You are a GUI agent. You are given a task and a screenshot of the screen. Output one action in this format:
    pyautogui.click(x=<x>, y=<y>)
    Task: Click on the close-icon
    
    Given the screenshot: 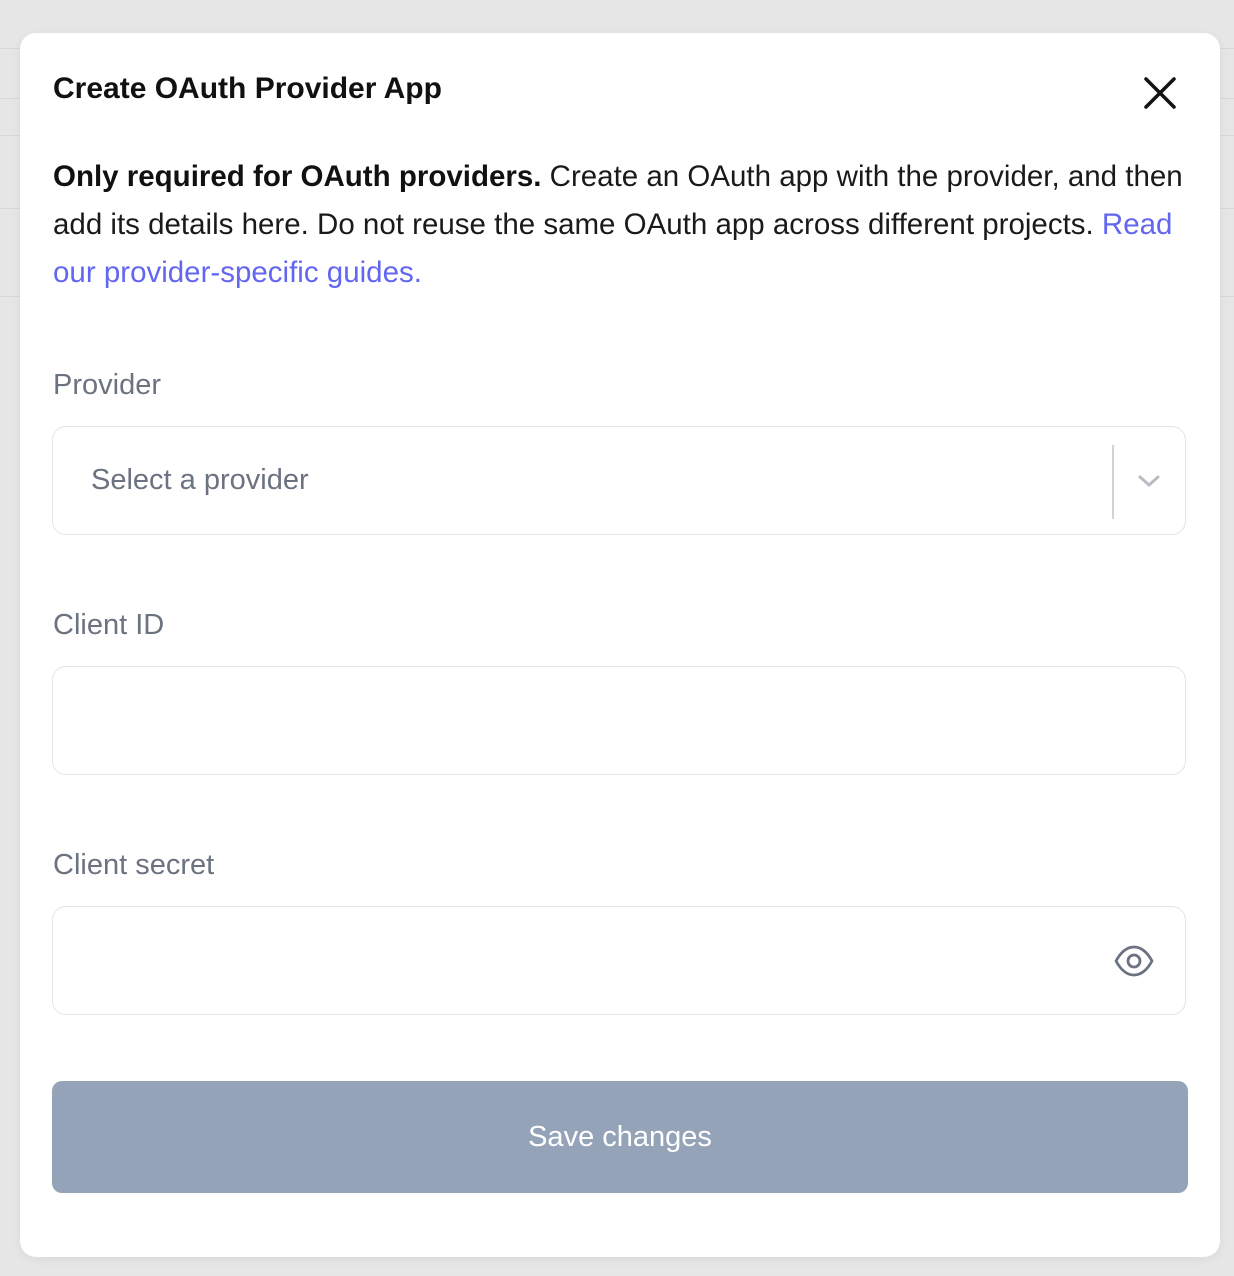 What is the action you would take?
    pyautogui.click(x=1160, y=93)
    